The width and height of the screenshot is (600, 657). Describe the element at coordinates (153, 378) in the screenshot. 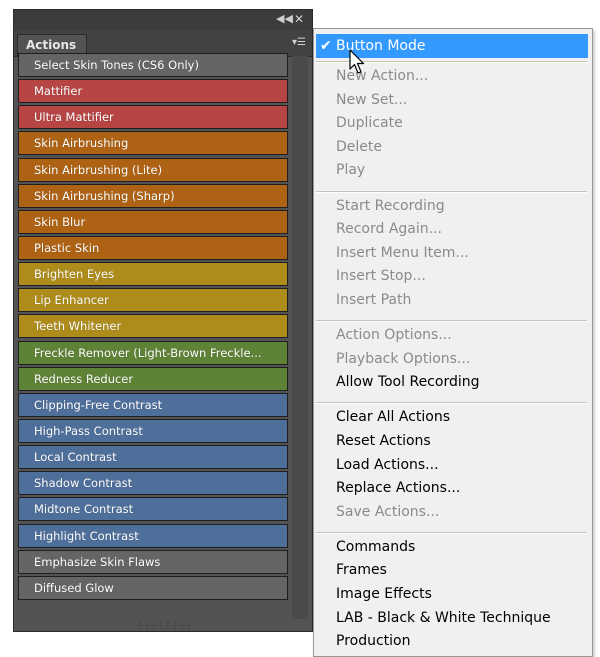

I see `action-button: Redness Reducer` at that location.